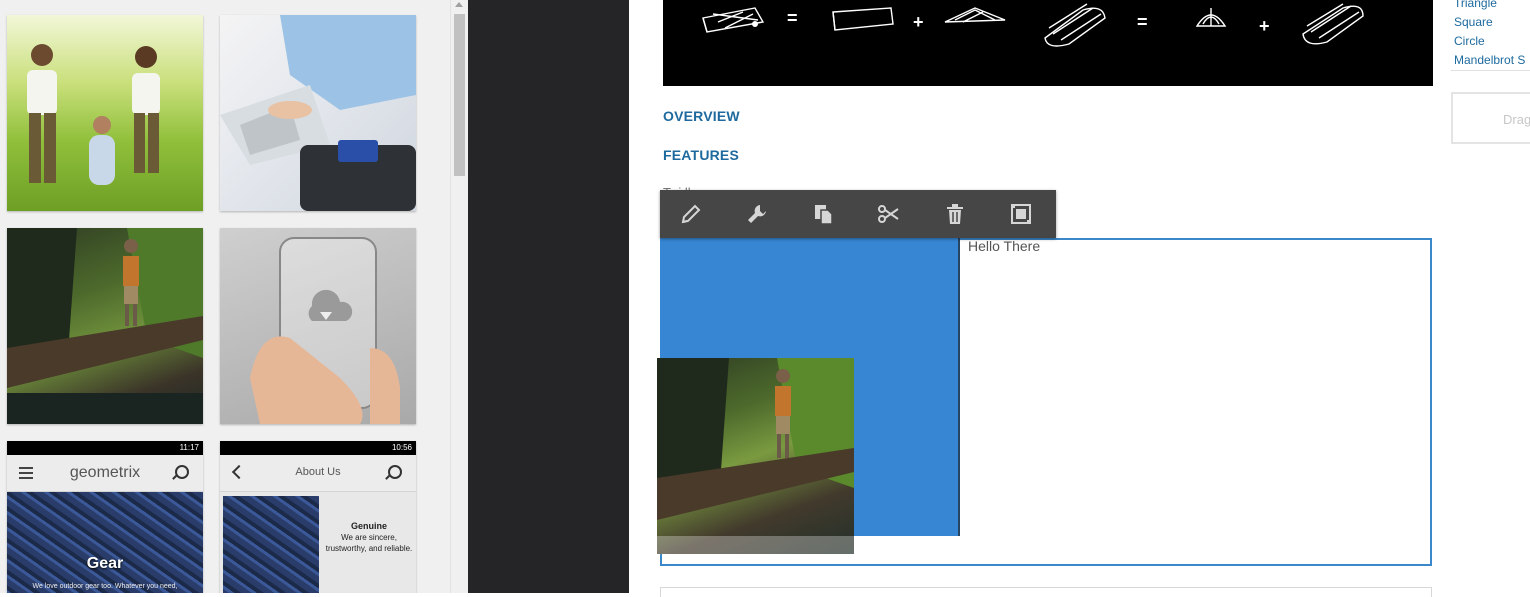 The height and width of the screenshot is (597, 1530). I want to click on text-component: Hello There, so click(1004, 246).